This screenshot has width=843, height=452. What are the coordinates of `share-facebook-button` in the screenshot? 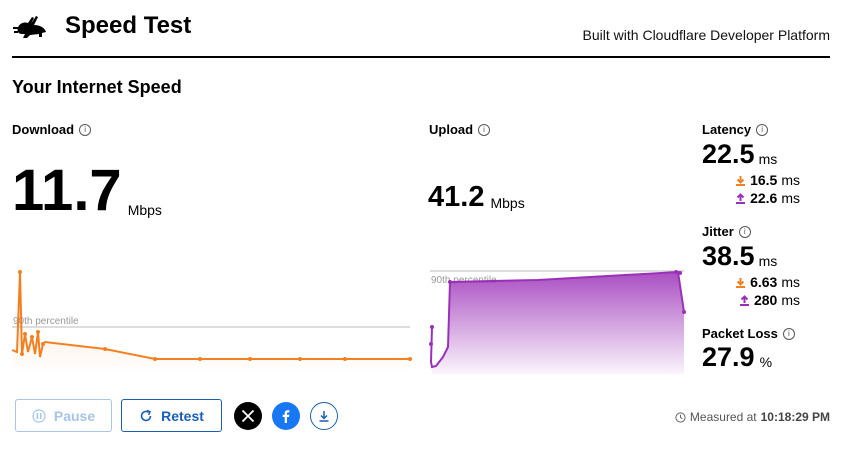 It's located at (286, 416).